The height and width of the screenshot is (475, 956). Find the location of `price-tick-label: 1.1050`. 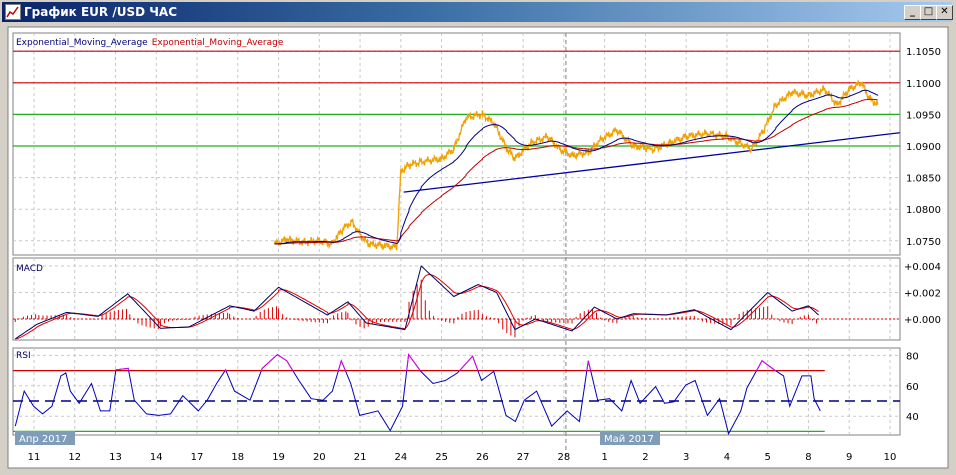

price-tick-label: 1.1050 is located at coordinates (923, 52).